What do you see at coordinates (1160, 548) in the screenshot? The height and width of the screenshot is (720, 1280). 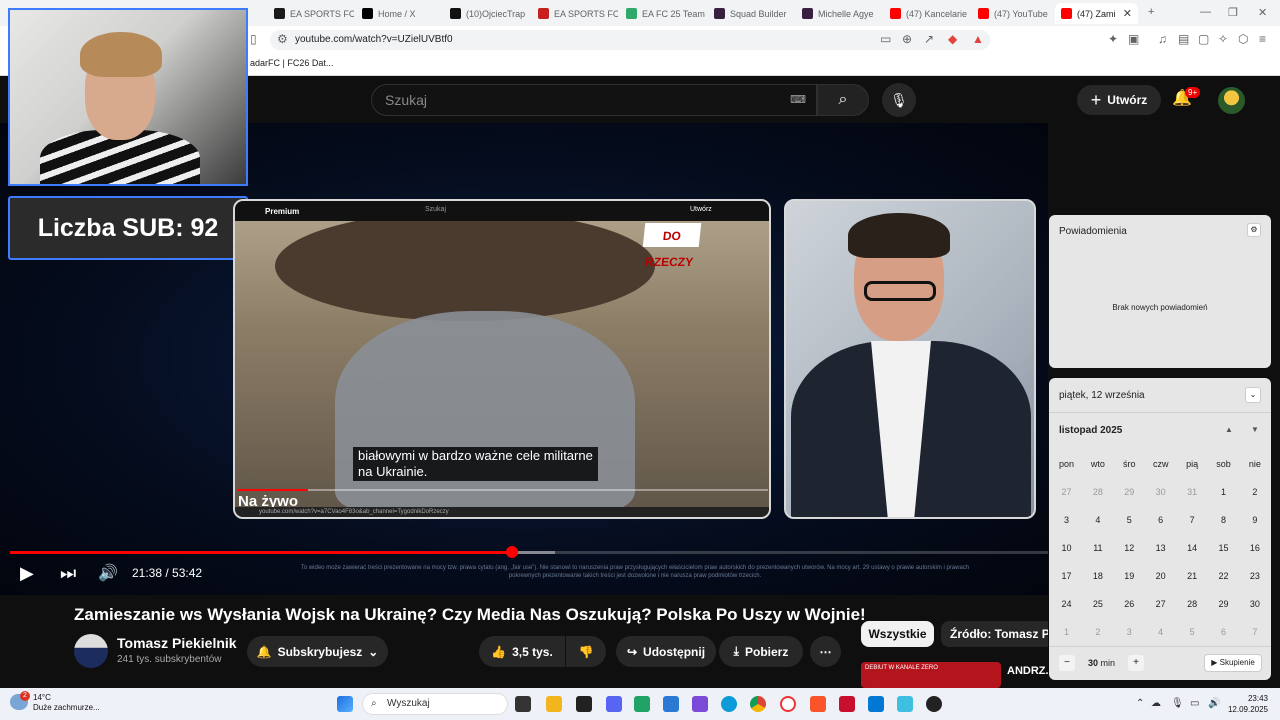 I see `calendar-day: 13` at bounding box center [1160, 548].